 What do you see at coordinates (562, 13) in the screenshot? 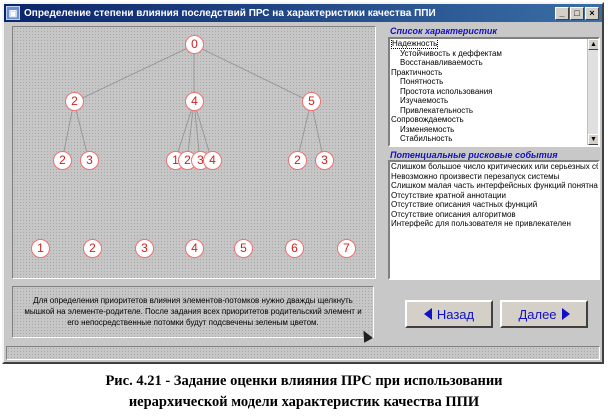
I see `minimize-button: _` at bounding box center [562, 13].